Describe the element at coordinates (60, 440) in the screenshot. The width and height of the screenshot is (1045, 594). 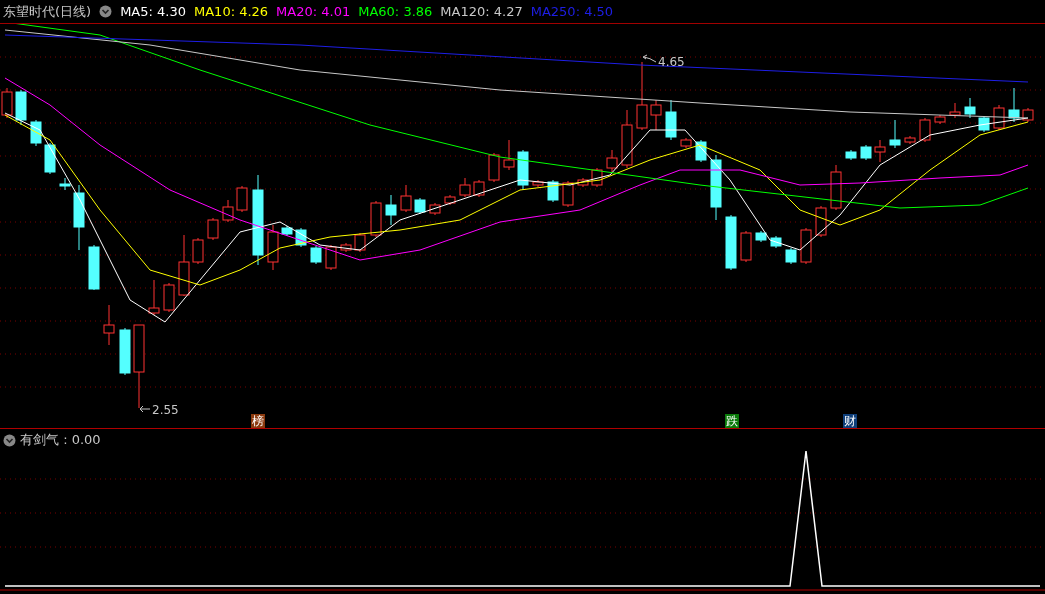
I see `indicator-title: 有剑气 : 0.00` at that location.